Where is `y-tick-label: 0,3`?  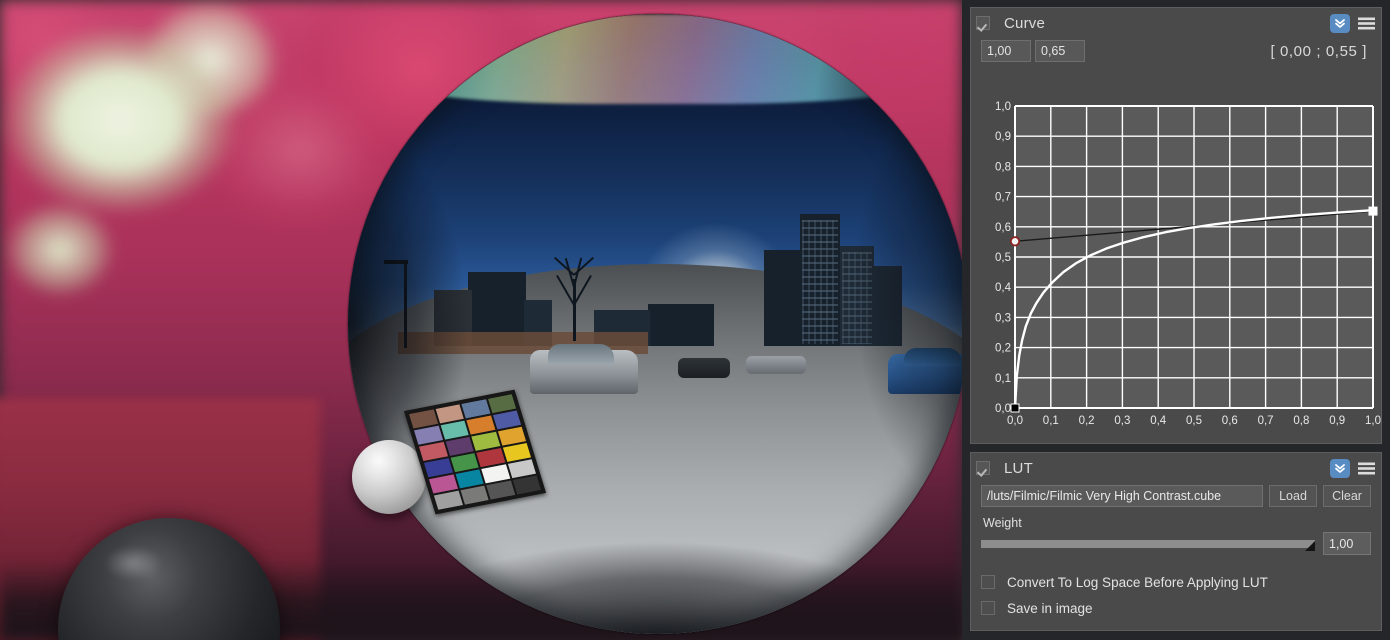
y-tick-label: 0,3 is located at coordinates (1003, 318).